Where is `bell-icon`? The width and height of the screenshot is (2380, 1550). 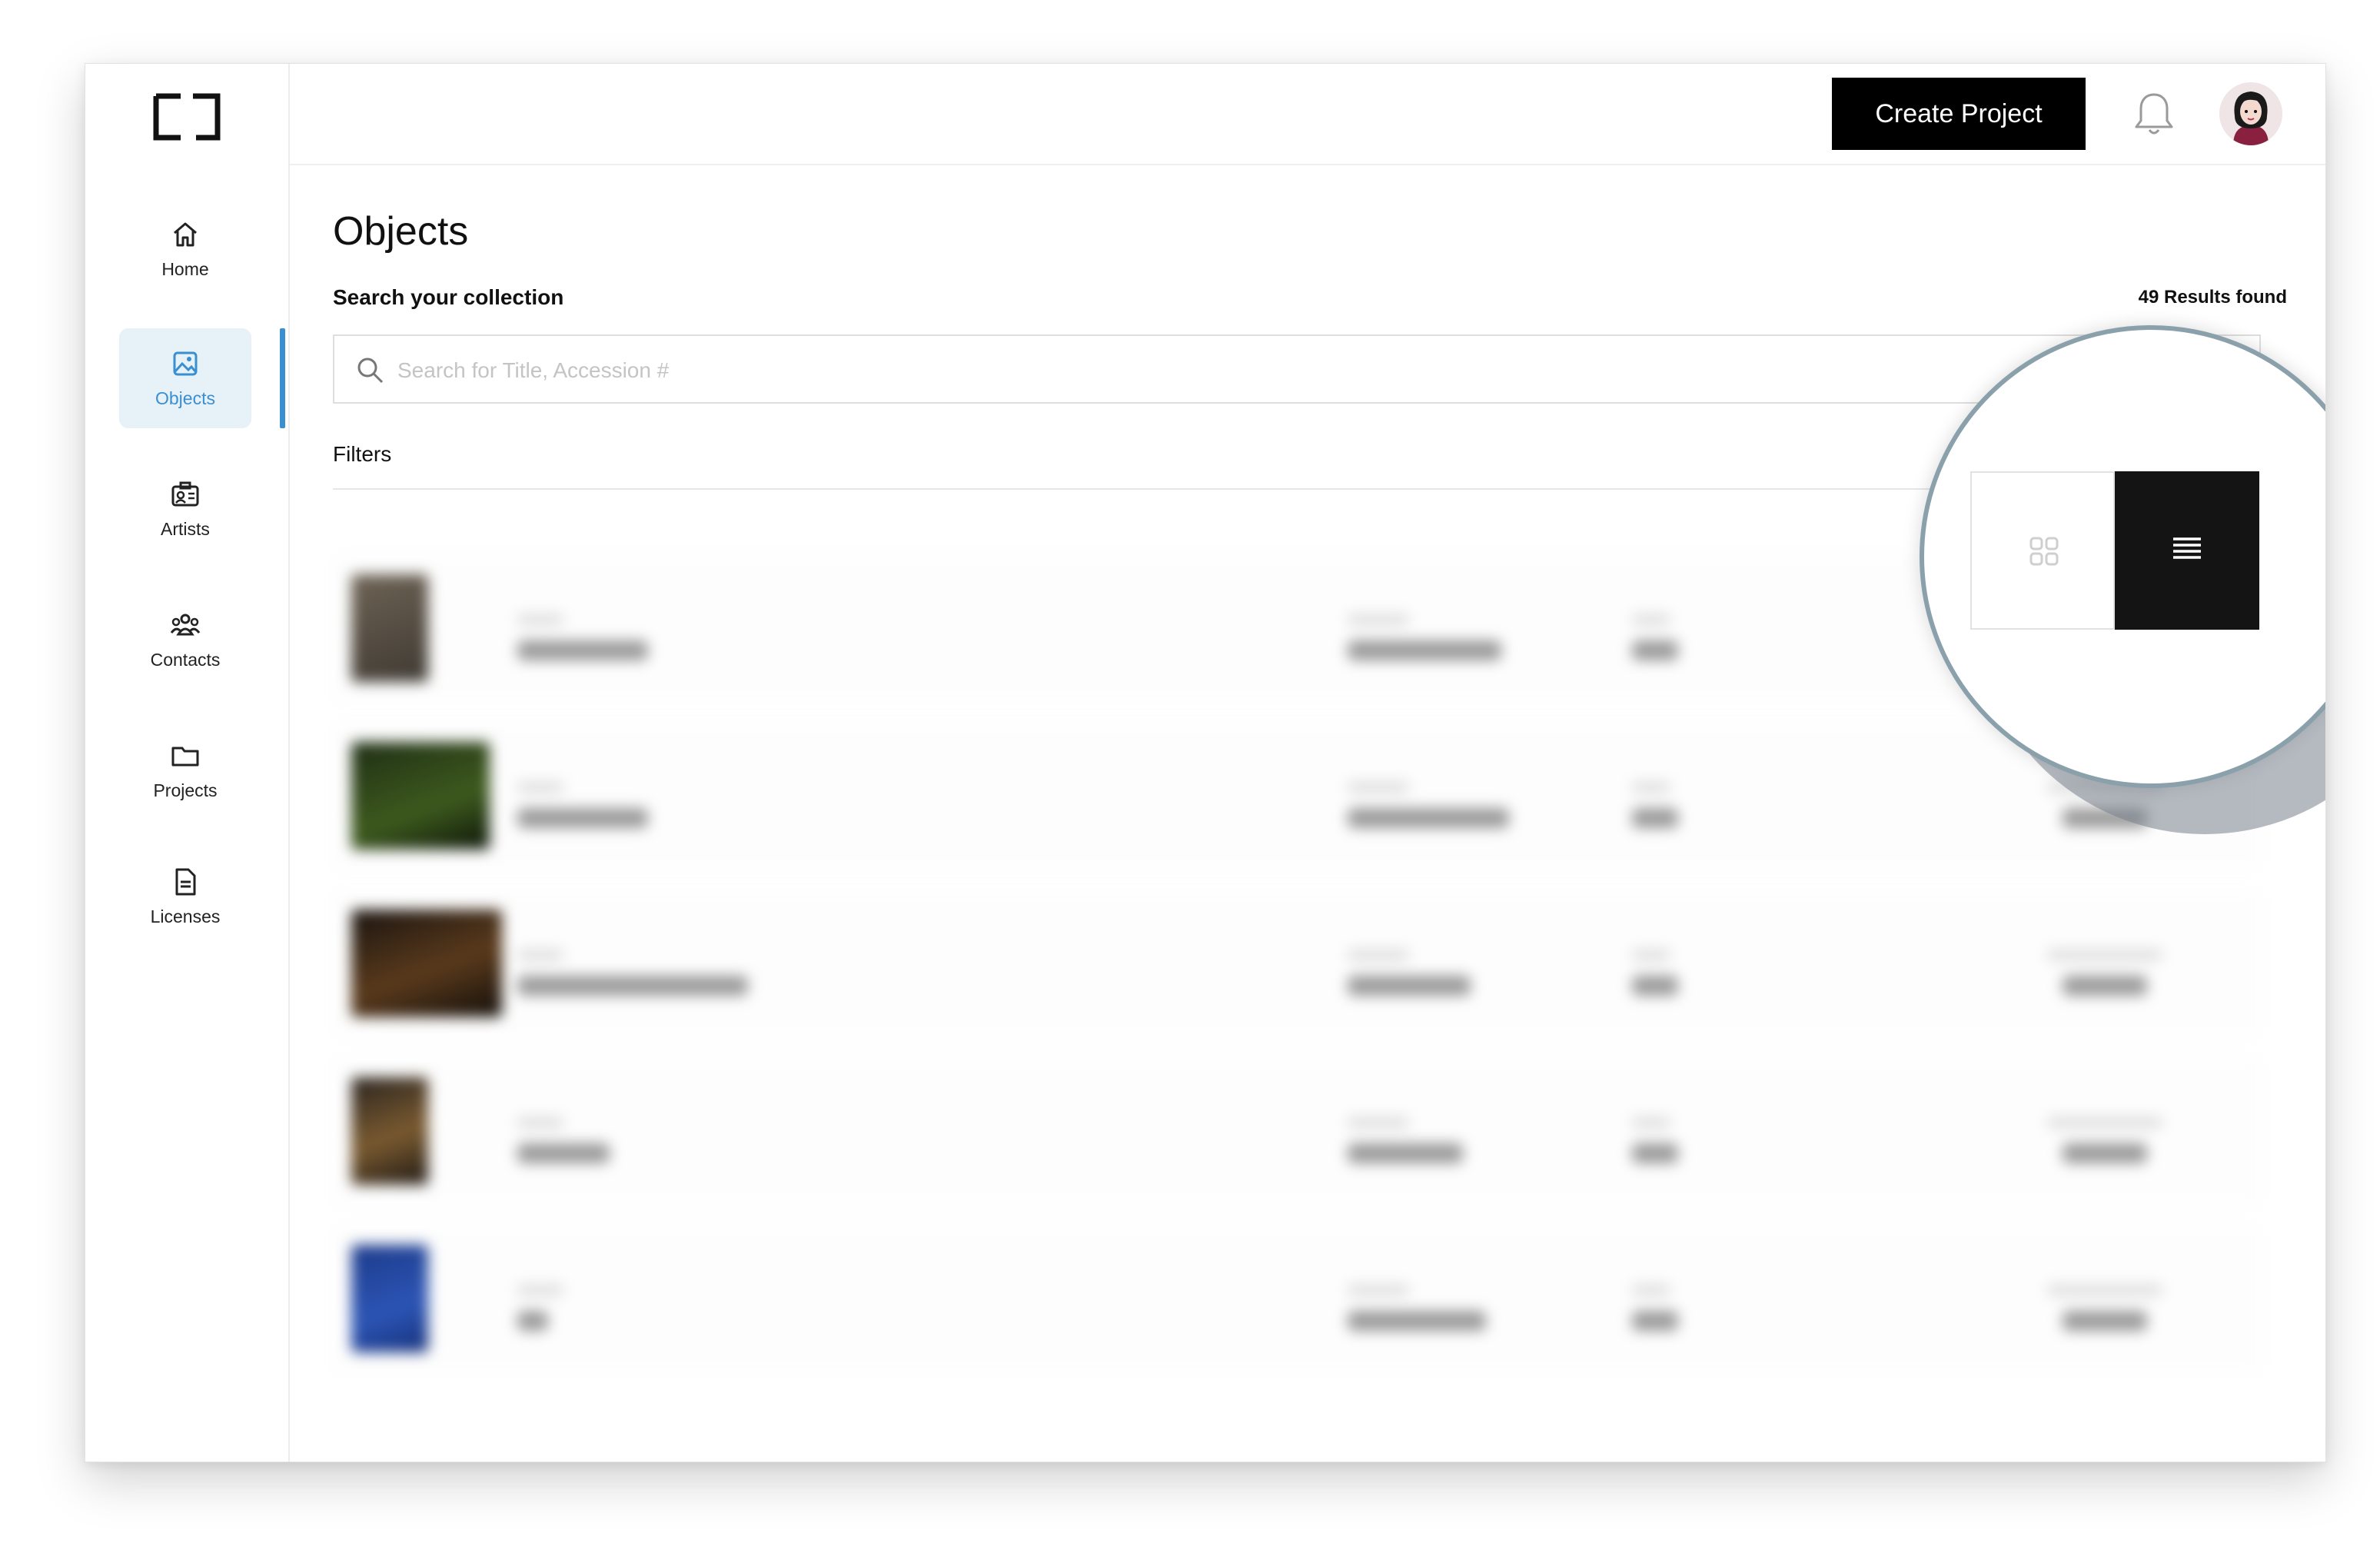 bell-icon is located at coordinates (2154, 114).